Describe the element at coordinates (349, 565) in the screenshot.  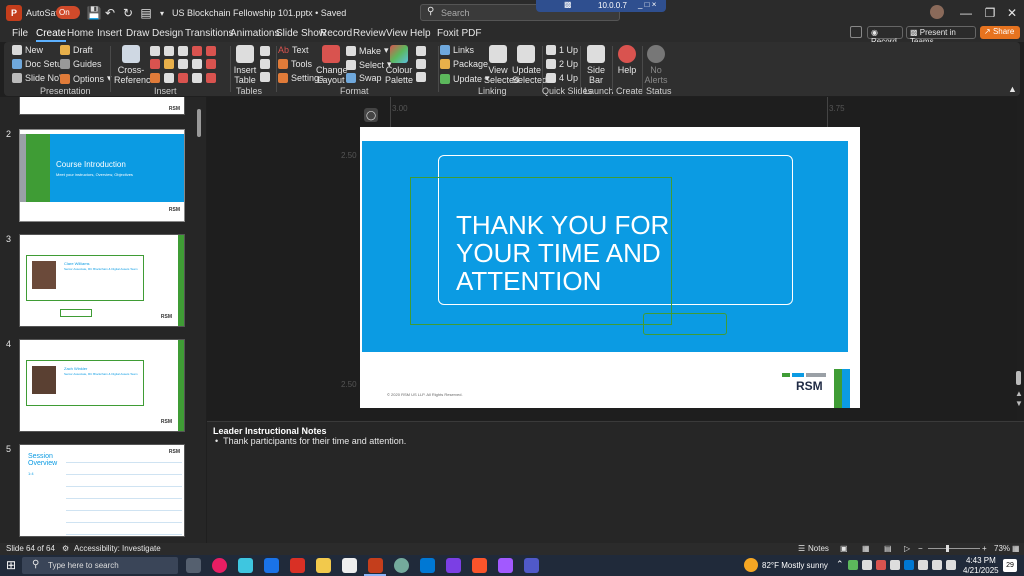
I see `notion-icon` at that location.